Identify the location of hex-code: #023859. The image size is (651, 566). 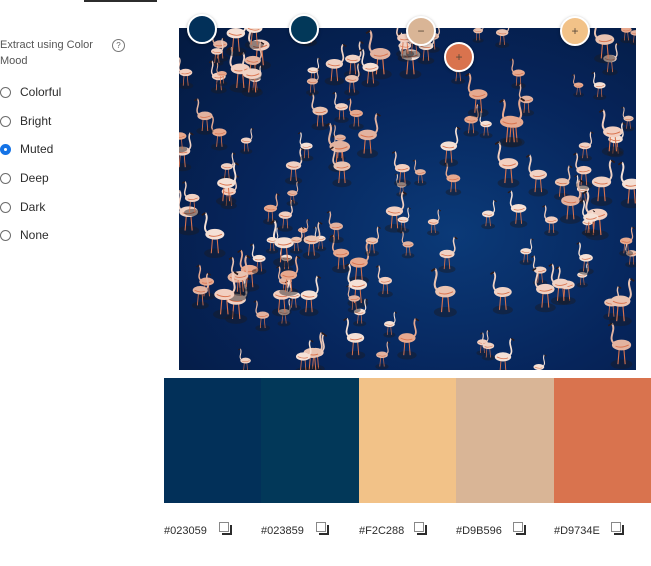
(282, 531).